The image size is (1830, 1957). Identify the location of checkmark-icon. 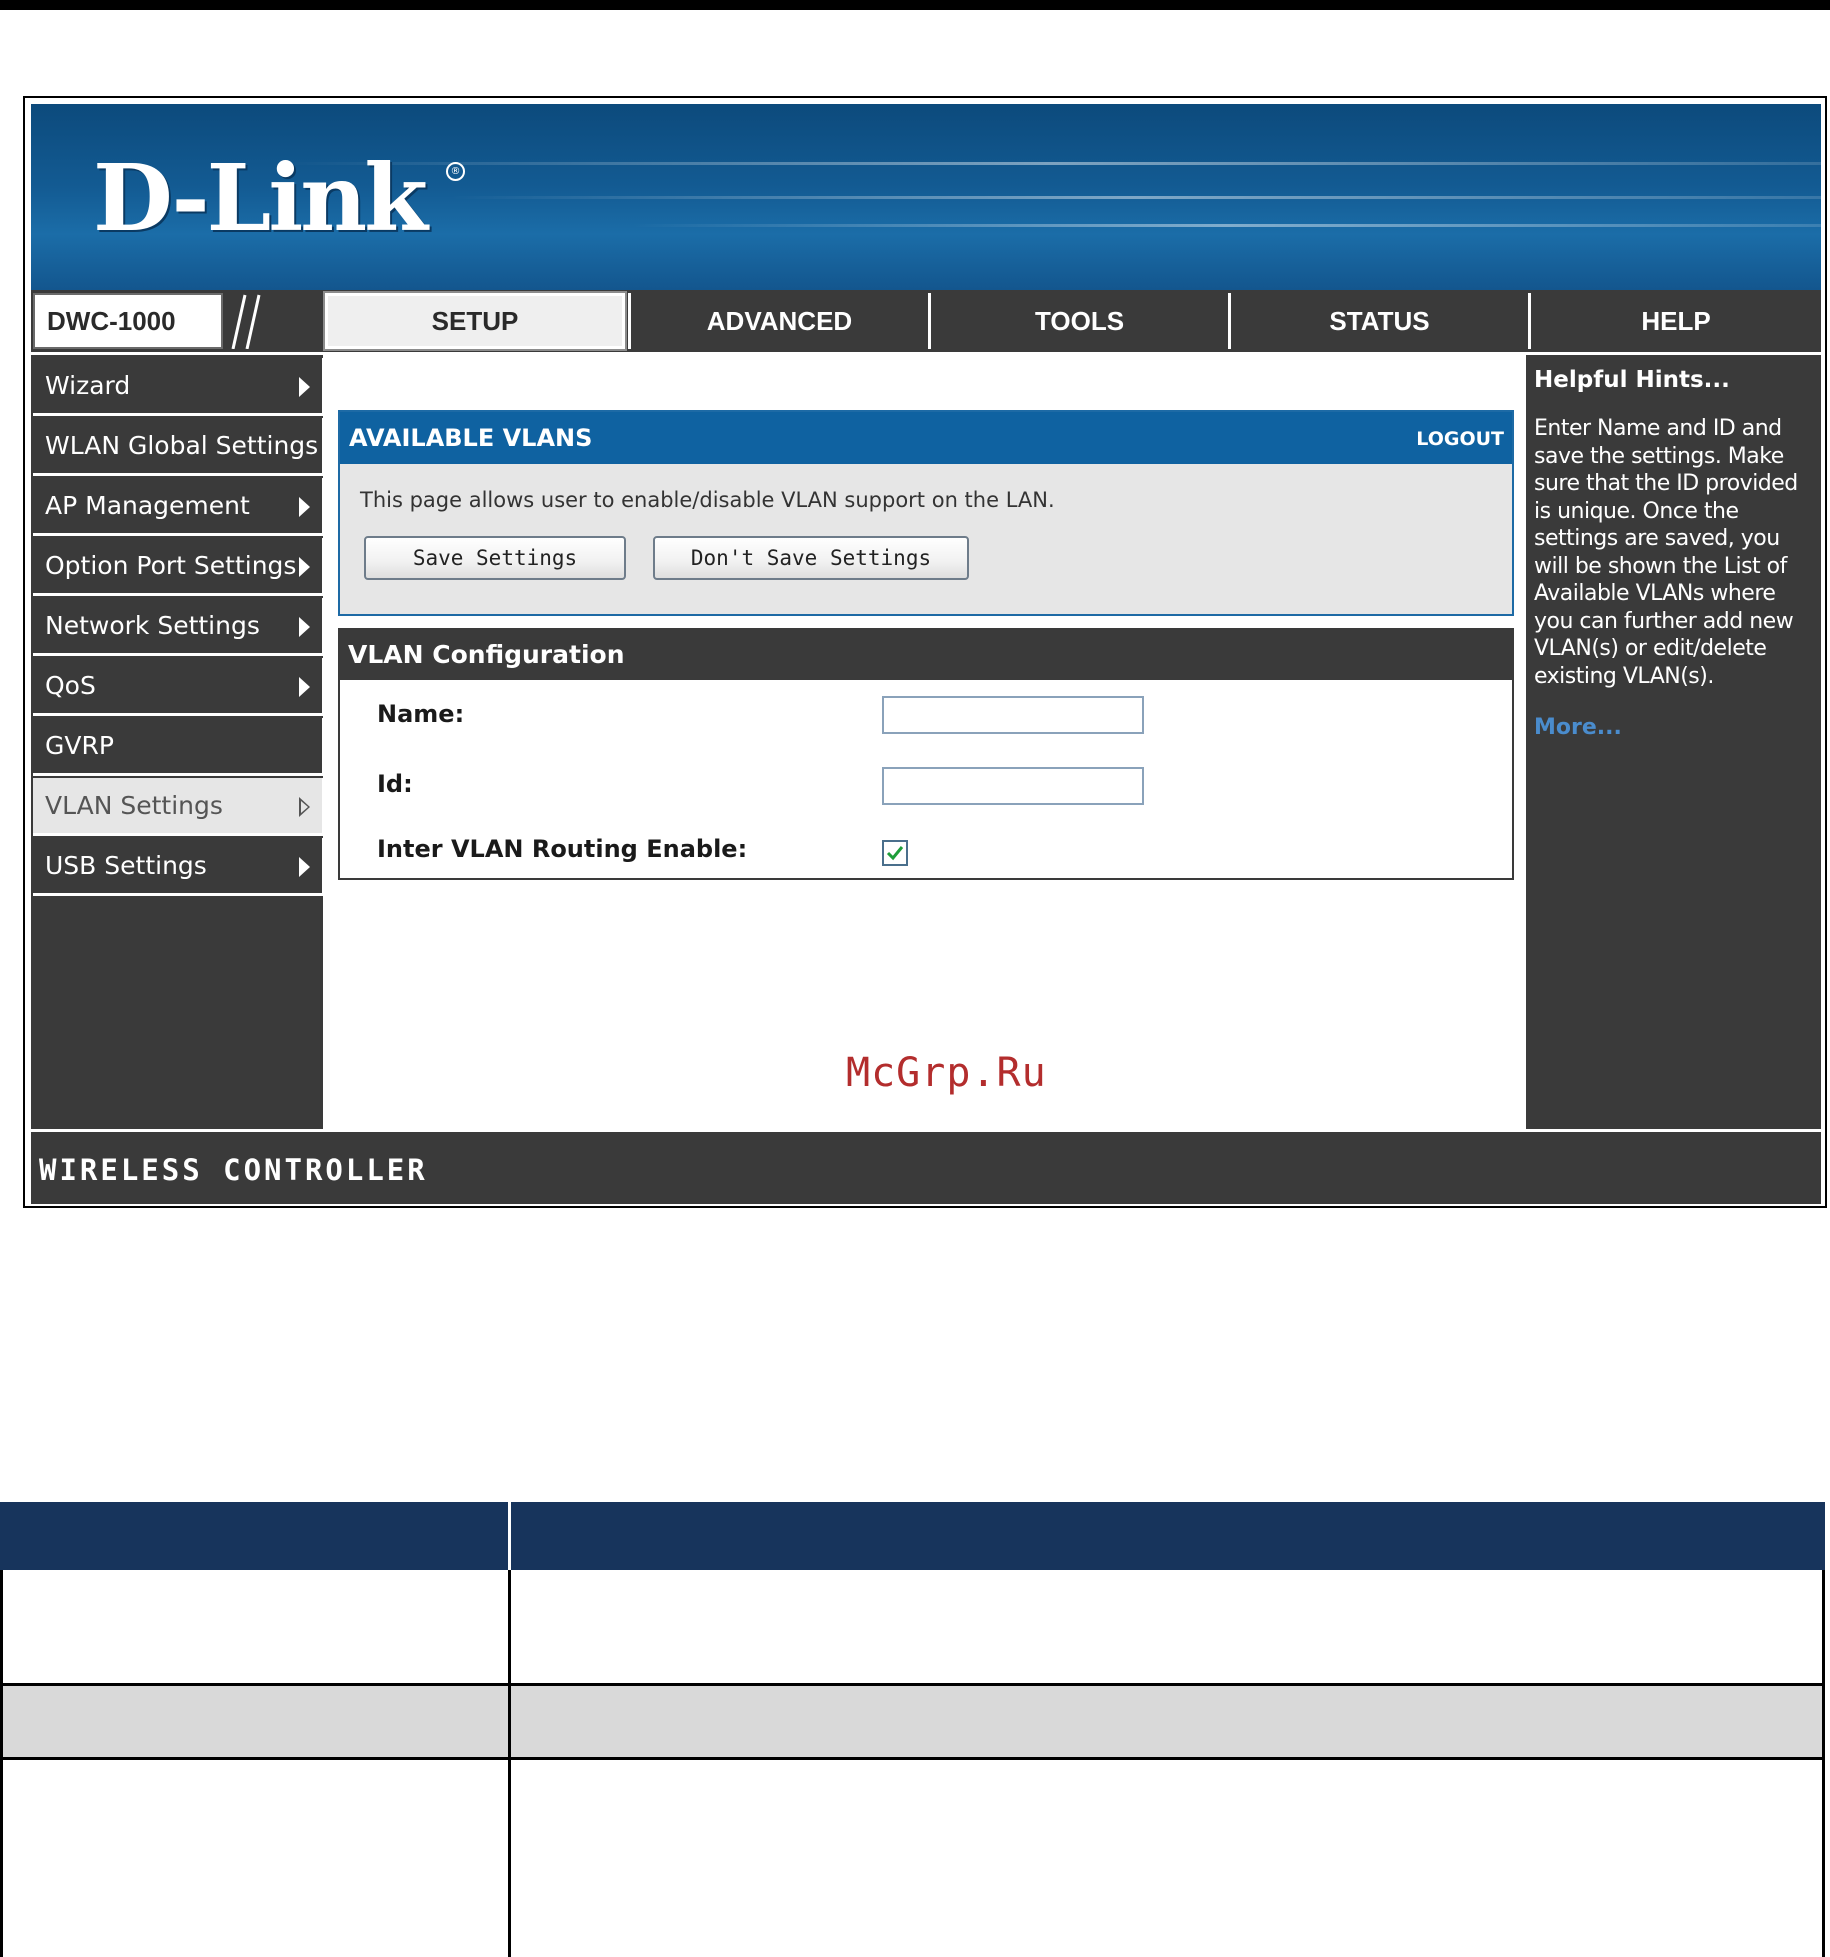
(895, 853).